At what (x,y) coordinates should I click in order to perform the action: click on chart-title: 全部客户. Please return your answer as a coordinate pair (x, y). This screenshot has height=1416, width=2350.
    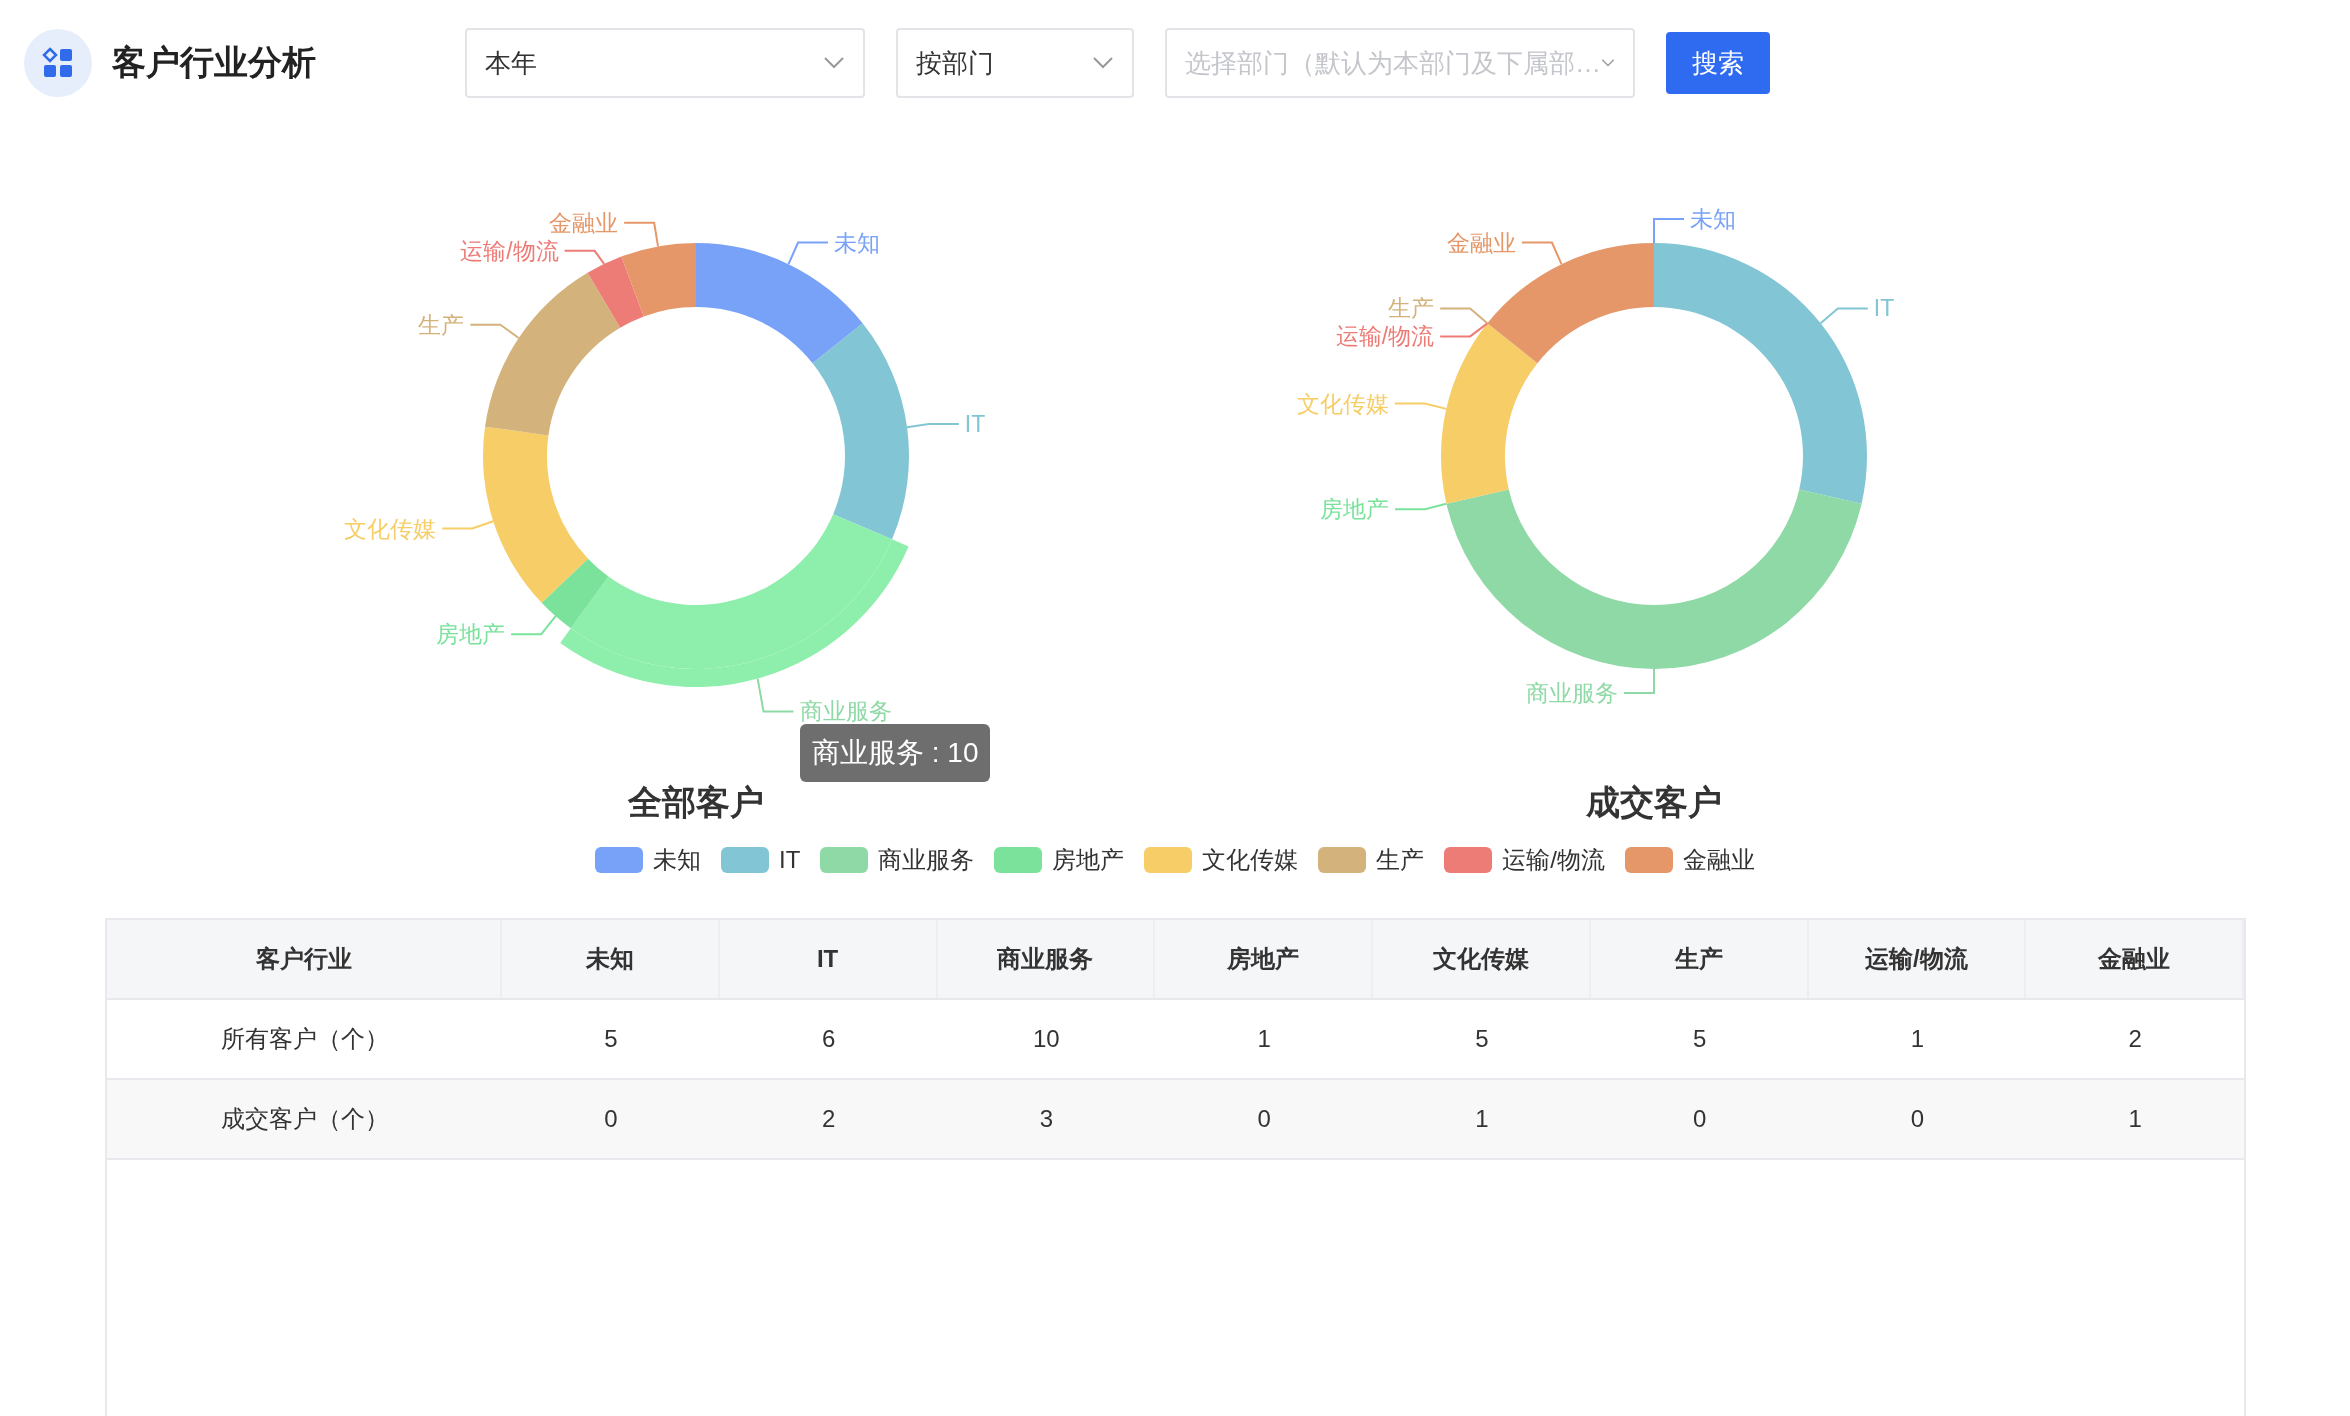
    Looking at the image, I should click on (696, 802).